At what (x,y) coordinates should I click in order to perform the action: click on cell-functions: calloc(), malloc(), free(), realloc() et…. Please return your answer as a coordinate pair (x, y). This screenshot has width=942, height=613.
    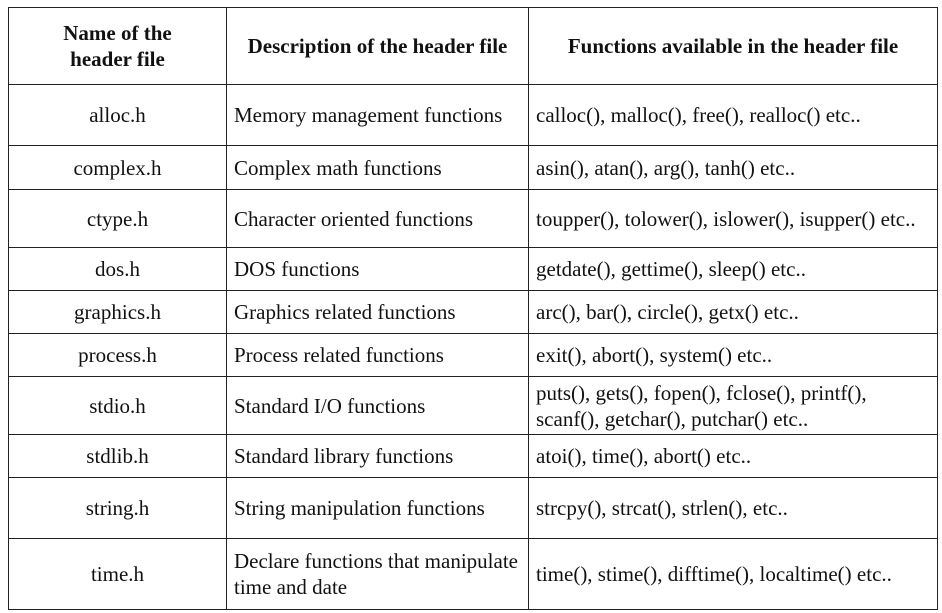
    Looking at the image, I should click on (733, 115).